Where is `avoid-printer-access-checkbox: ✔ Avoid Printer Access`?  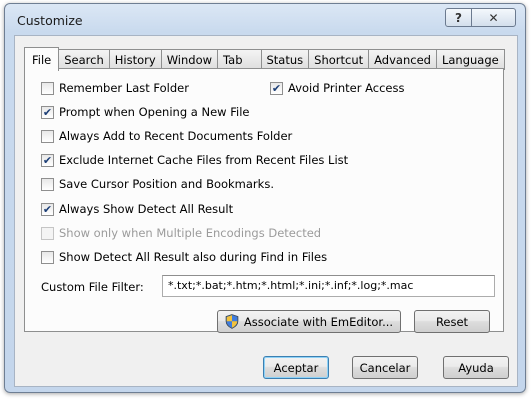 avoid-printer-access-checkbox: ✔ Avoid Printer Access is located at coordinates (337, 88).